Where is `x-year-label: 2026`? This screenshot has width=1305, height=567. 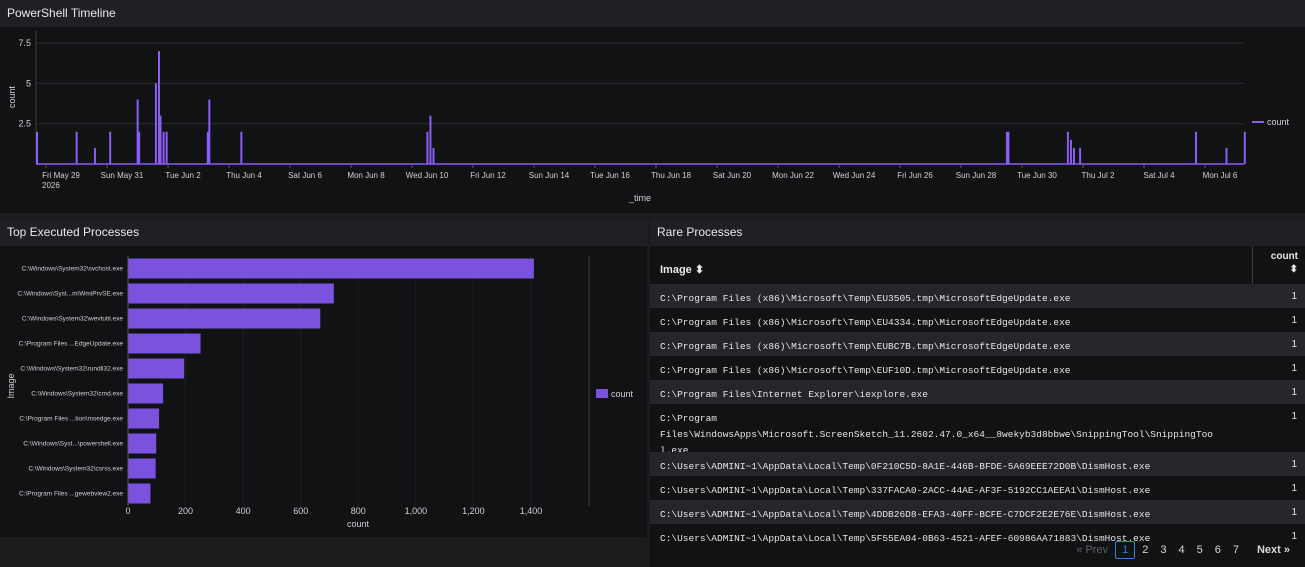 x-year-label: 2026 is located at coordinates (51, 185).